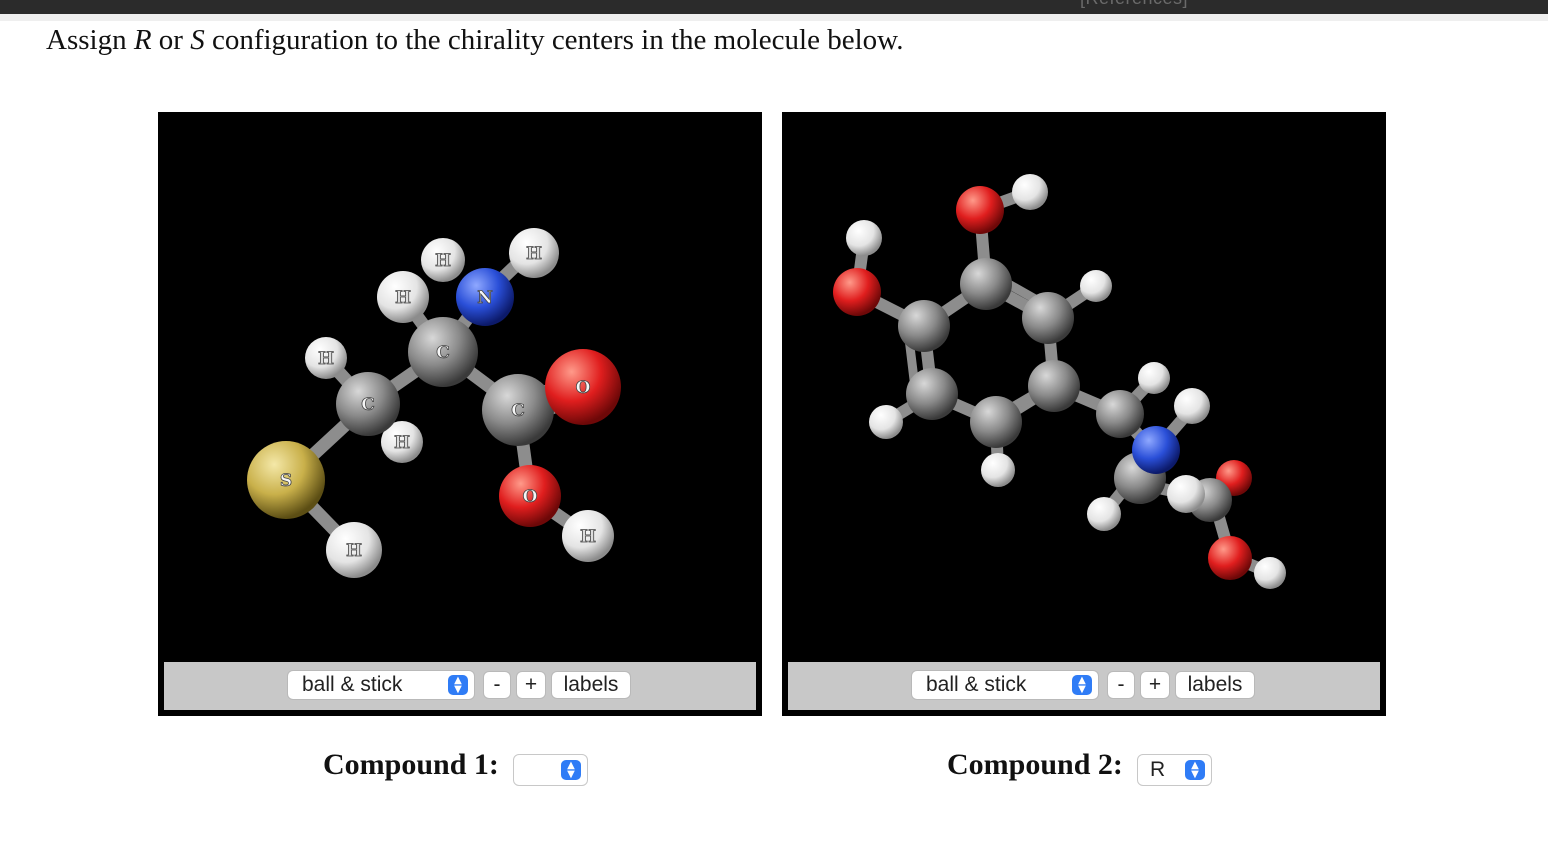 Image resolution: width=1548 pixels, height=862 pixels. Describe the element at coordinates (774, 7) in the screenshot. I see `top-bar` at that location.